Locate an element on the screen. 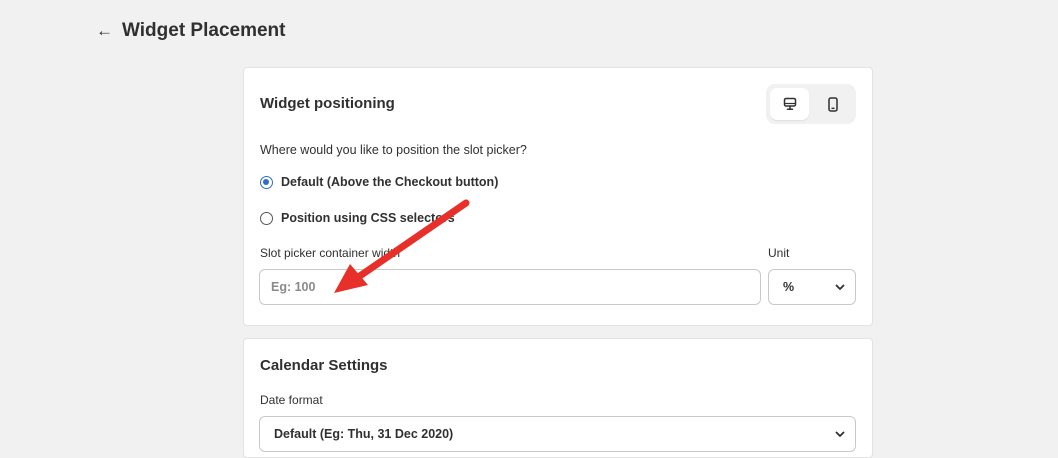 This screenshot has width=1058, height=458. mobile-icon is located at coordinates (832, 104).